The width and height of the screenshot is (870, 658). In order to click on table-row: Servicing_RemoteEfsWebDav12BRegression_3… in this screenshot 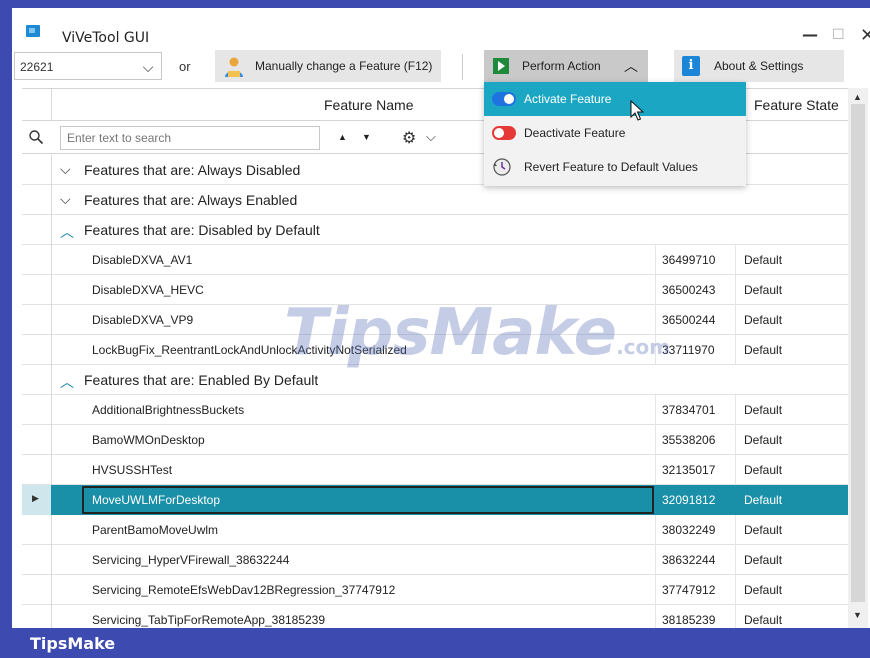, I will do `click(435, 590)`.